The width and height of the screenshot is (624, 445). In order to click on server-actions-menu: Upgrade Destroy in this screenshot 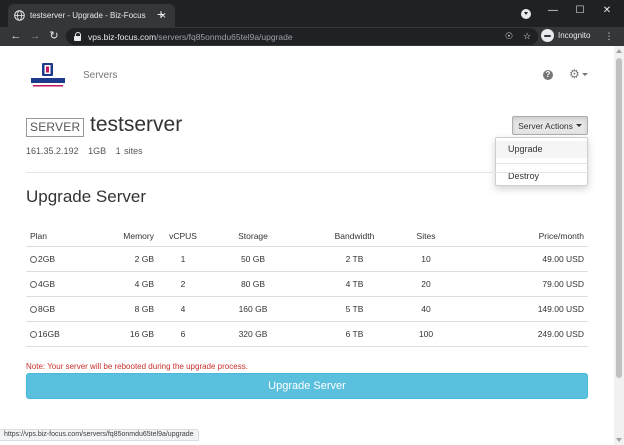, I will do `click(541, 161)`.